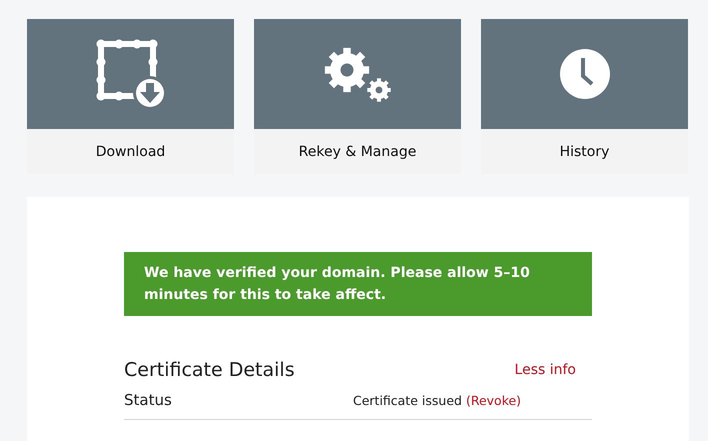 This screenshot has height=441, width=708. Describe the element at coordinates (494, 400) in the screenshot. I see `revoke-link: (Revoke)` at that location.